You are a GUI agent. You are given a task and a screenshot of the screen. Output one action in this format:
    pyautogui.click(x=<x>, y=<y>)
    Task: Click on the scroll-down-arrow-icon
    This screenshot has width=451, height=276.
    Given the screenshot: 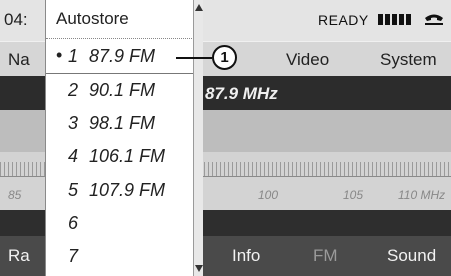 What is the action you would take?
    pyautogui.click(x=199, y=268)
    